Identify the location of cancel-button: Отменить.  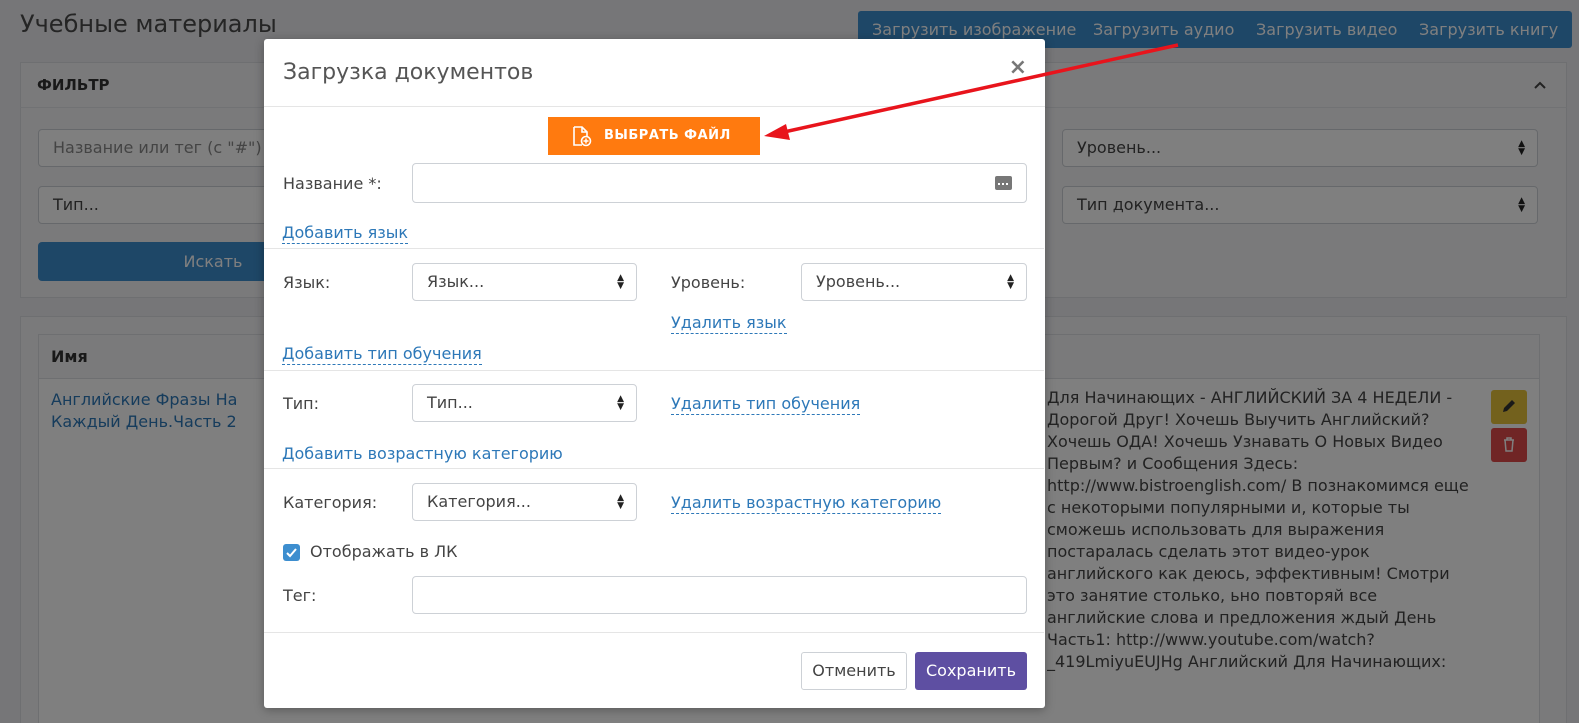
(854, 671).